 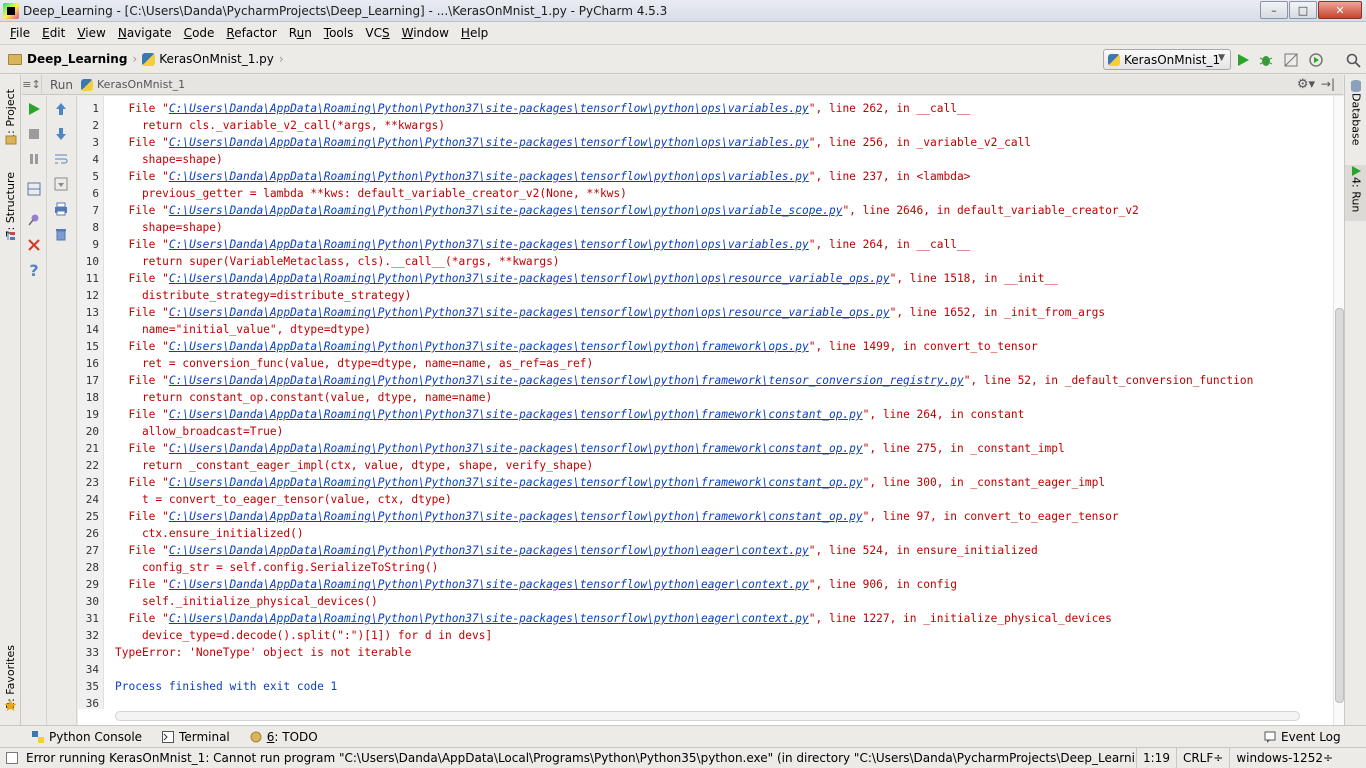 I want to click on clear-all-button, so click(x=61, y=234).